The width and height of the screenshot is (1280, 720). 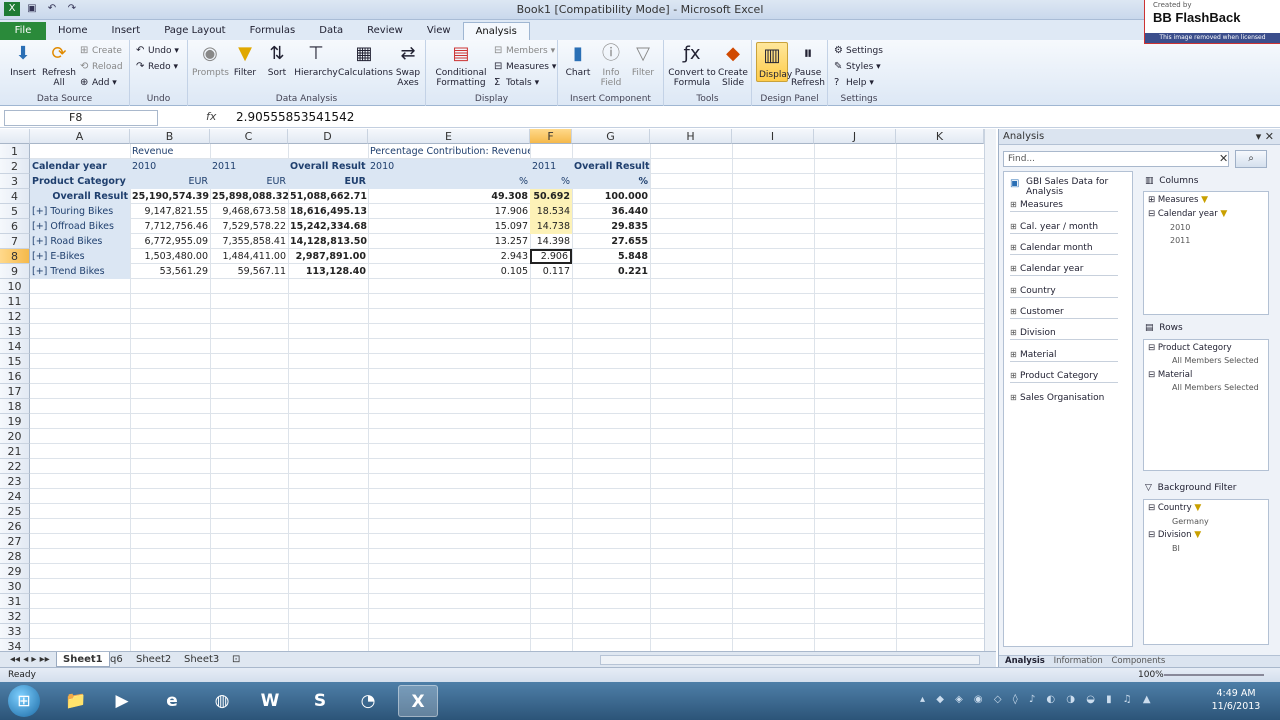 I want to click on styles-button: ✎ Styles ▾, so click(x=857, y=67).